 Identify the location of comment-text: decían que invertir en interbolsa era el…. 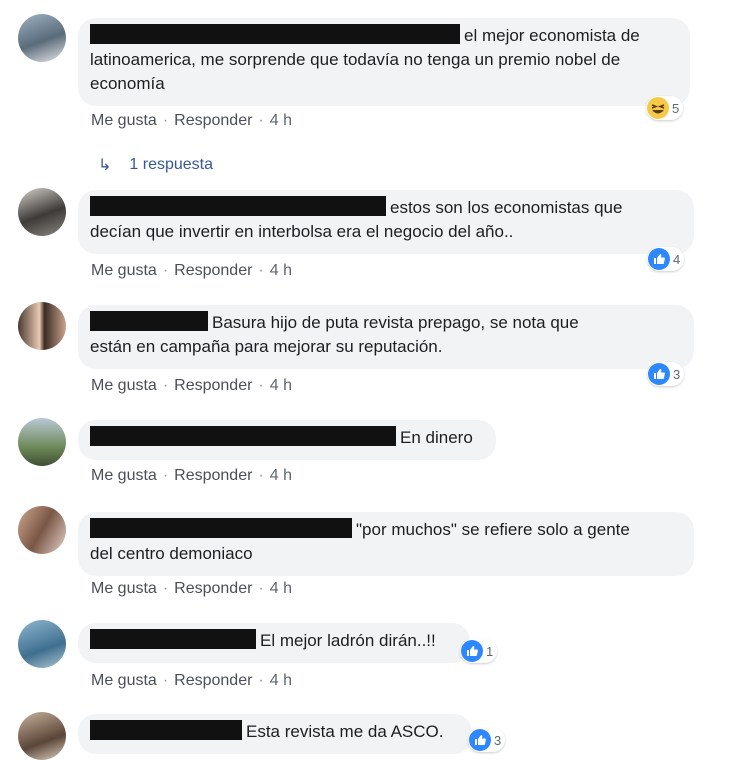
(302, 231).